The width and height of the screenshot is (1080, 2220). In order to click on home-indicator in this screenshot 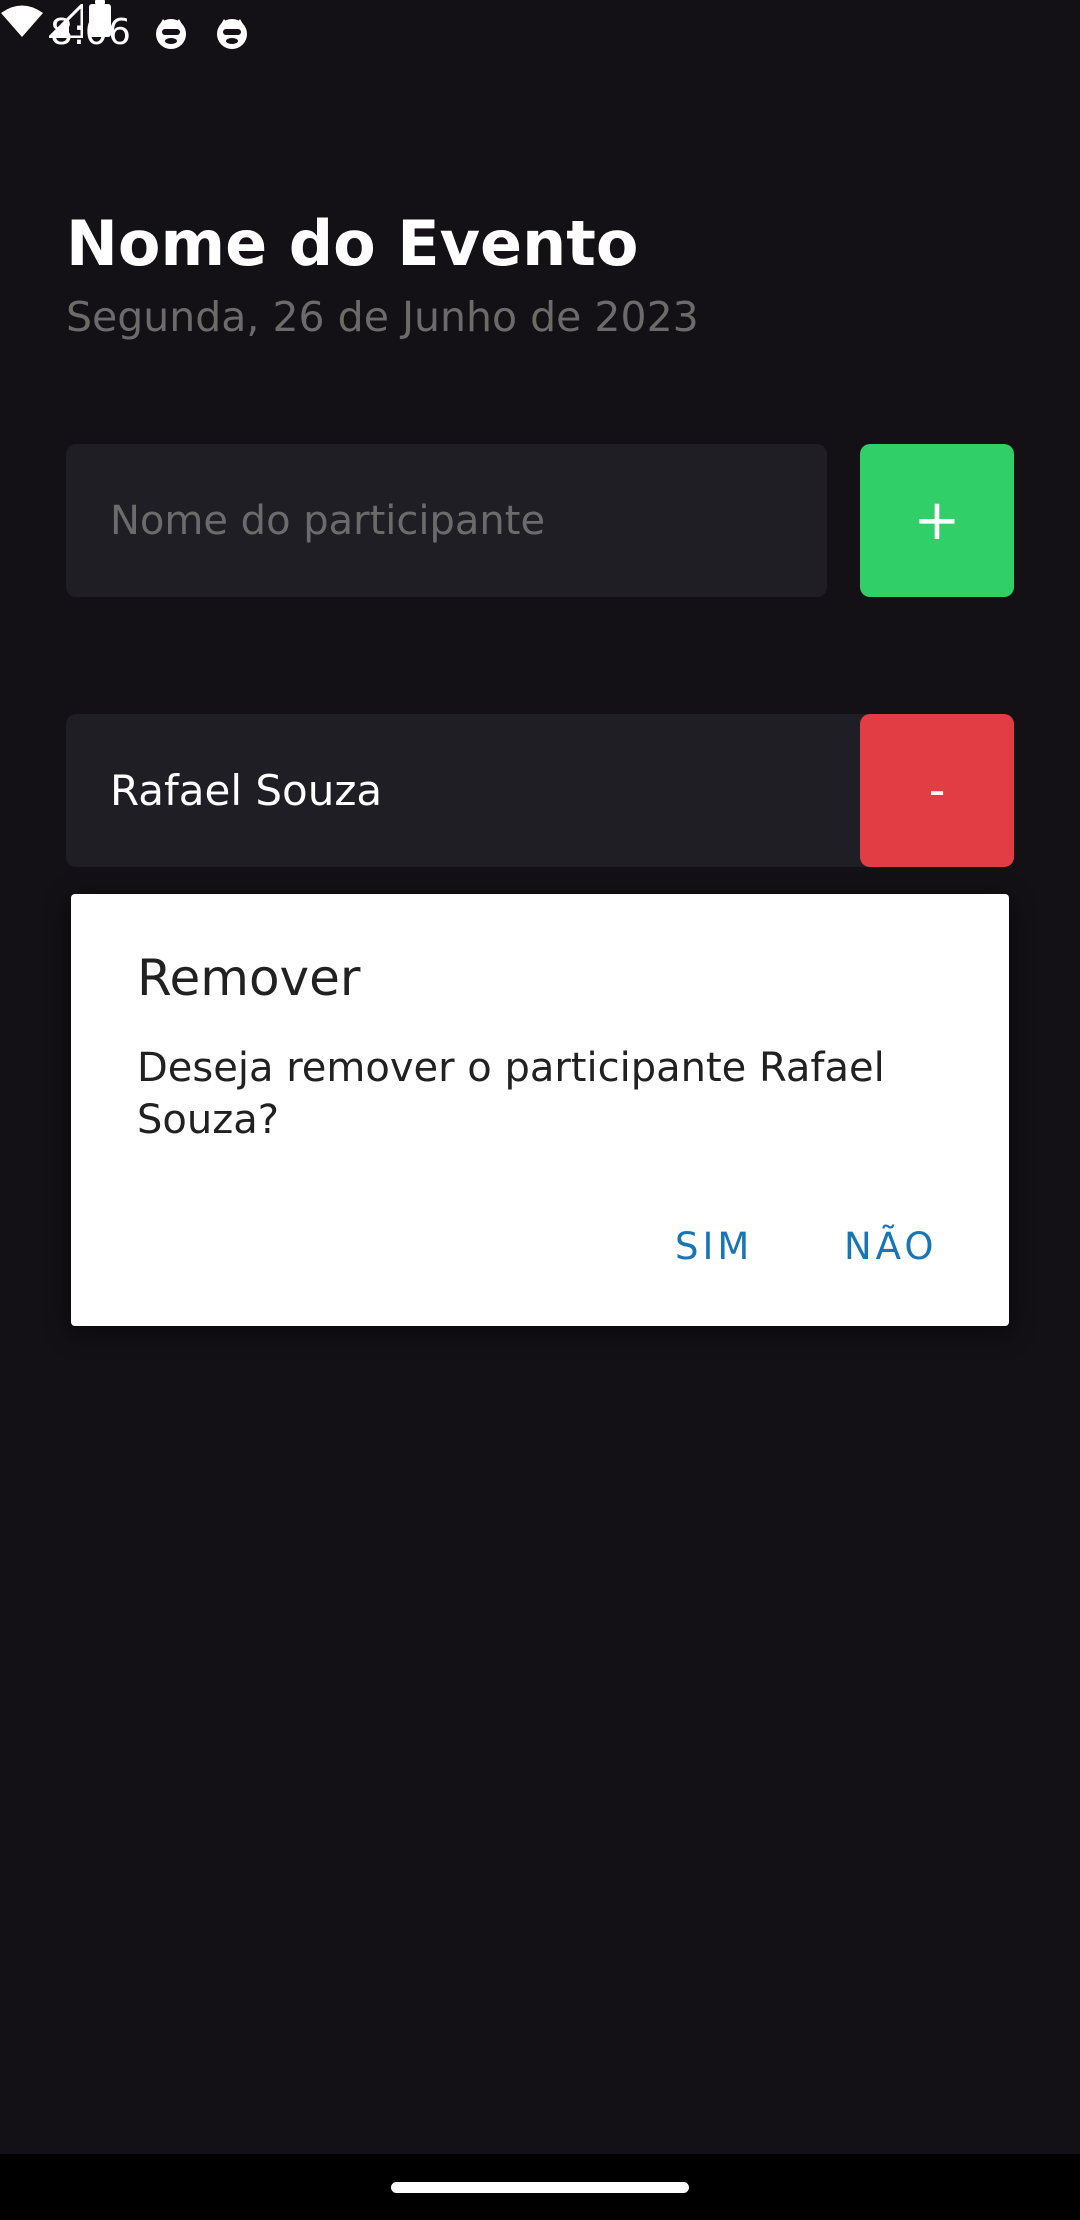, I will do `click(540, 2187)`.